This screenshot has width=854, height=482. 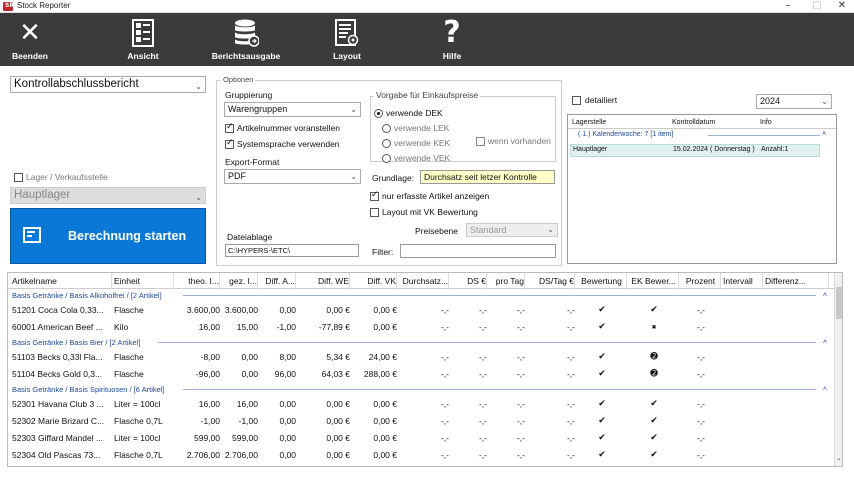 I want to click on column-header: Artikelname, so click(x=62, y=281).